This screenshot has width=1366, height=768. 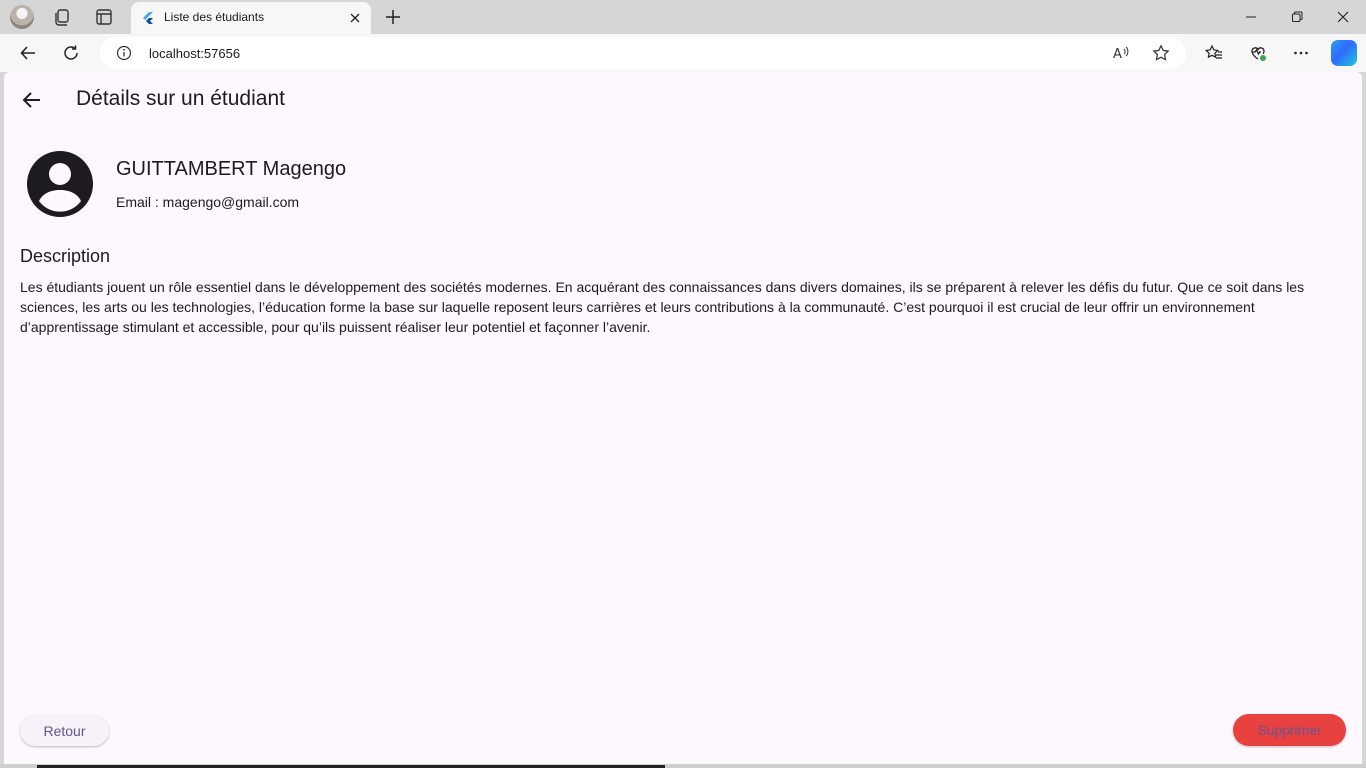 I want to click on browser-toolbar: localhost:57656 A, so click(x=683, y=53).